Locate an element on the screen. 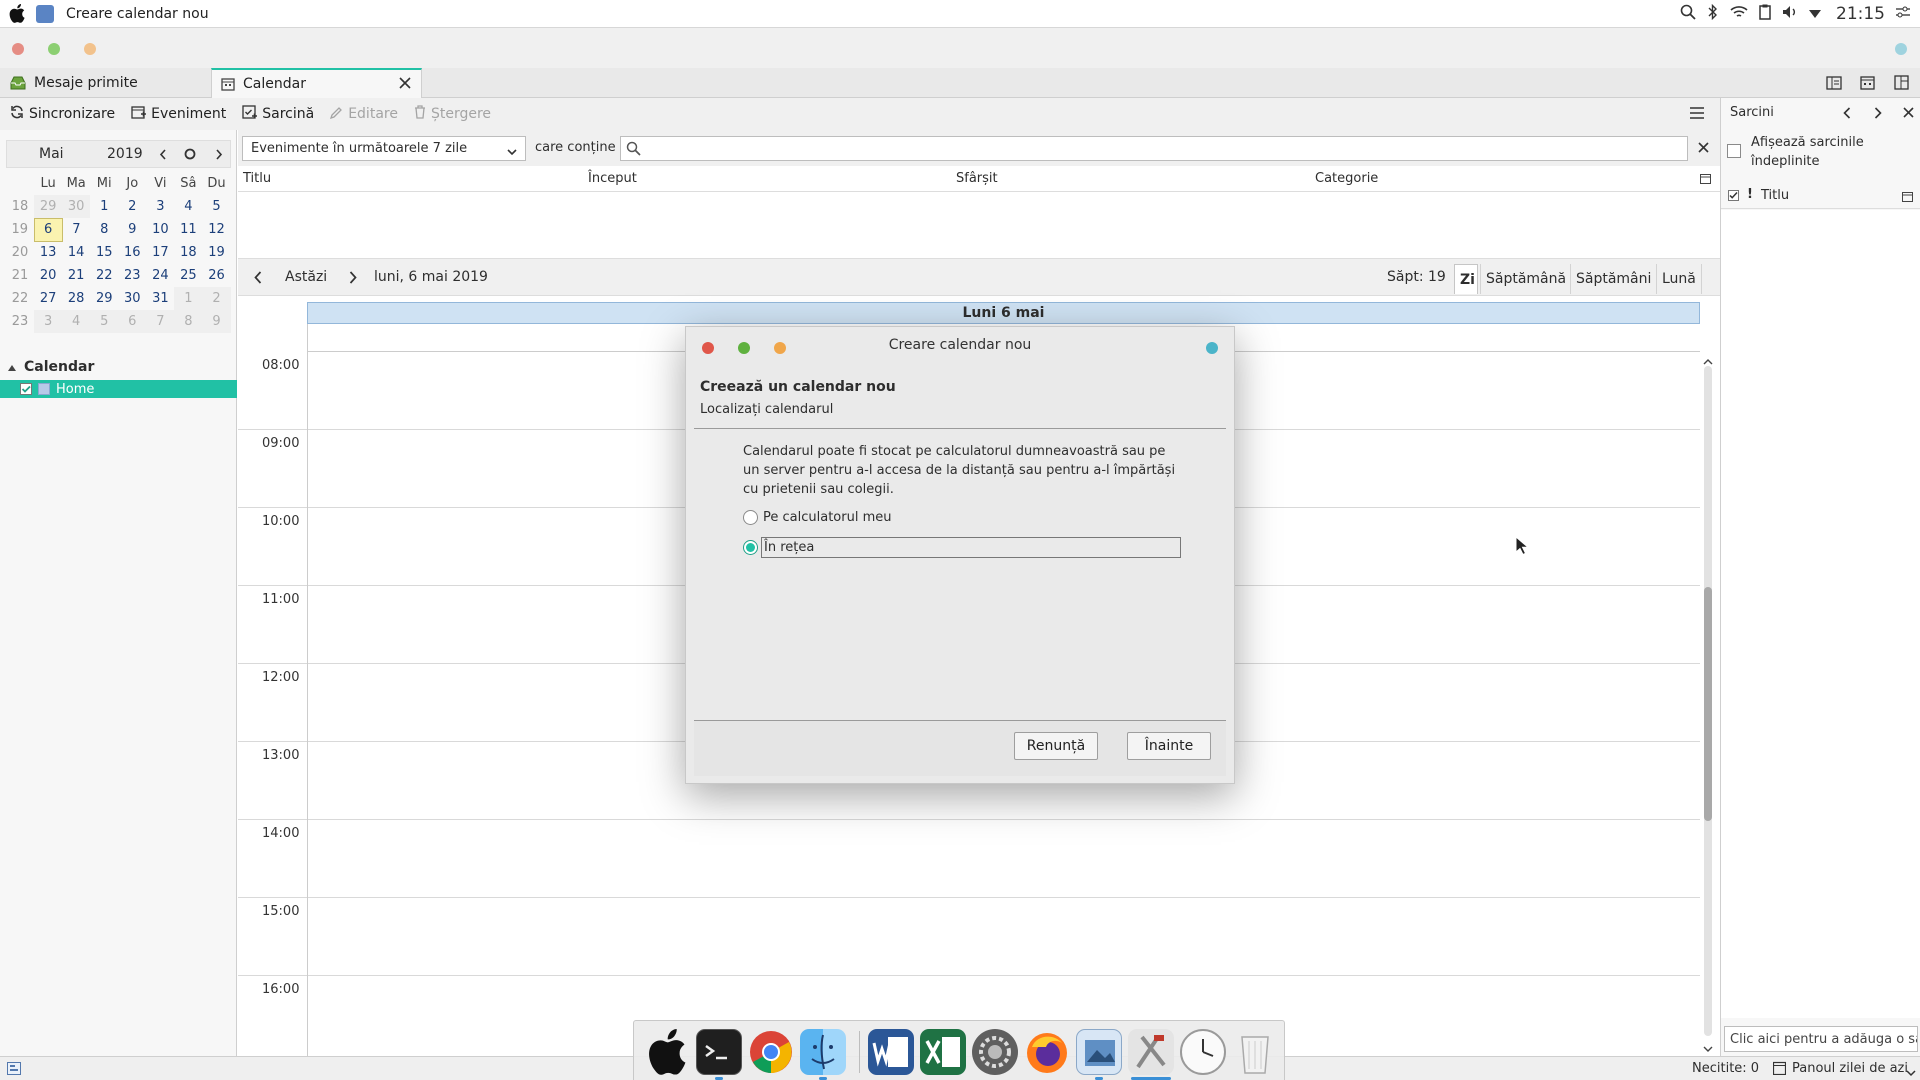 This screenshot has height=1080, width=1920. sync-button: Sincronizare is located at coordinates (62, 114).